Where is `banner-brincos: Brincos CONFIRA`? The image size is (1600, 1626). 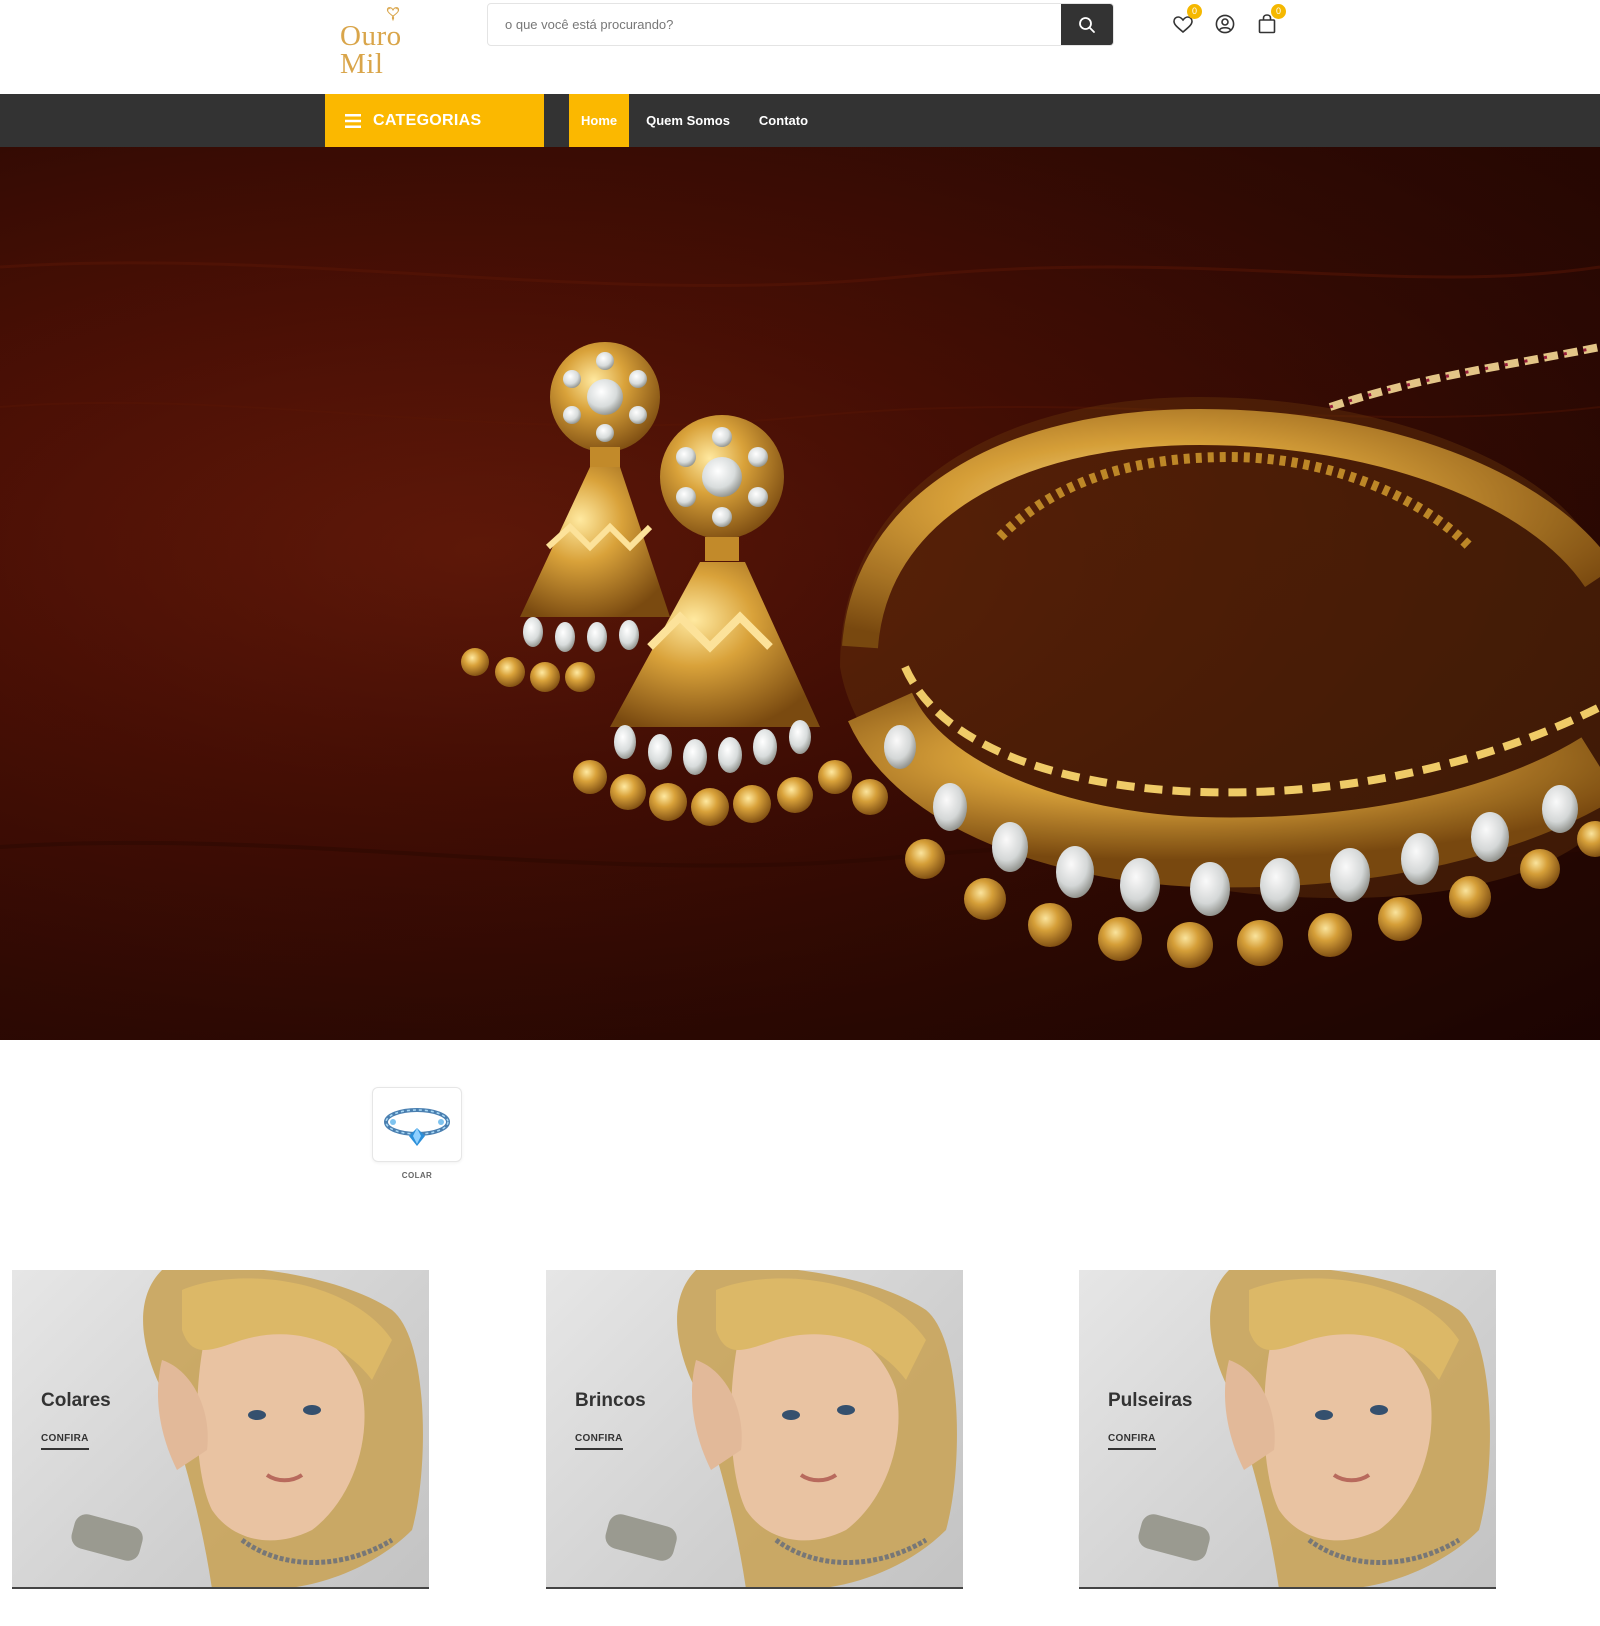
banner-brincos: Brincos CONFIRA is located at coordinates (754, 1429).